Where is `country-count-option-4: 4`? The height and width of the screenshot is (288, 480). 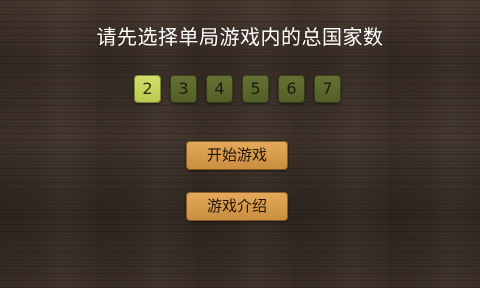 country-count-option-4: 4 is located at coordinates (219, 89).